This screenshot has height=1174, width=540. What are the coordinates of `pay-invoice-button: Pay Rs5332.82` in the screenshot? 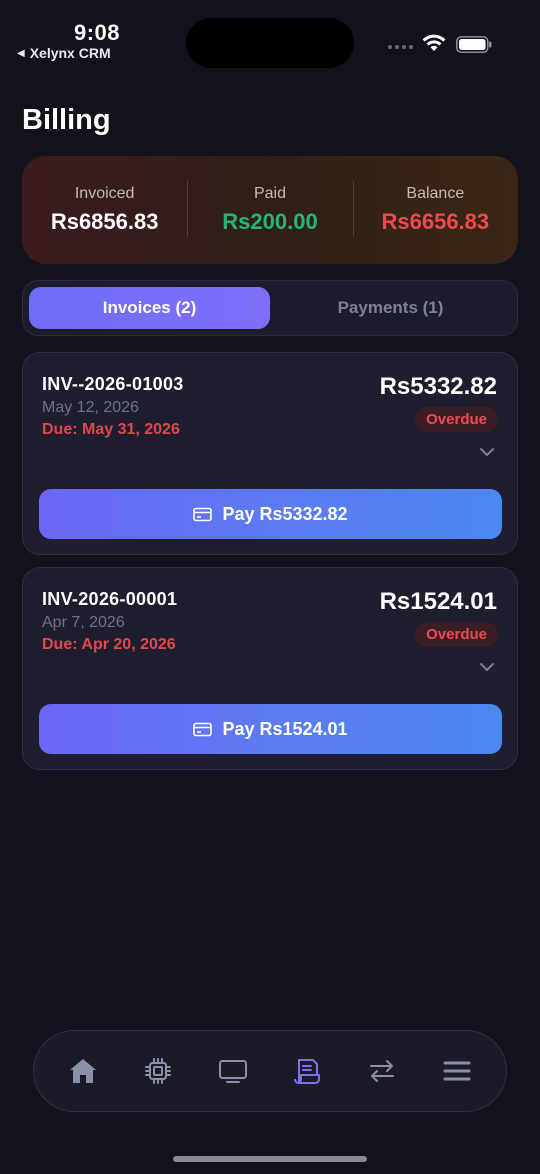 It's located at (270, 514).